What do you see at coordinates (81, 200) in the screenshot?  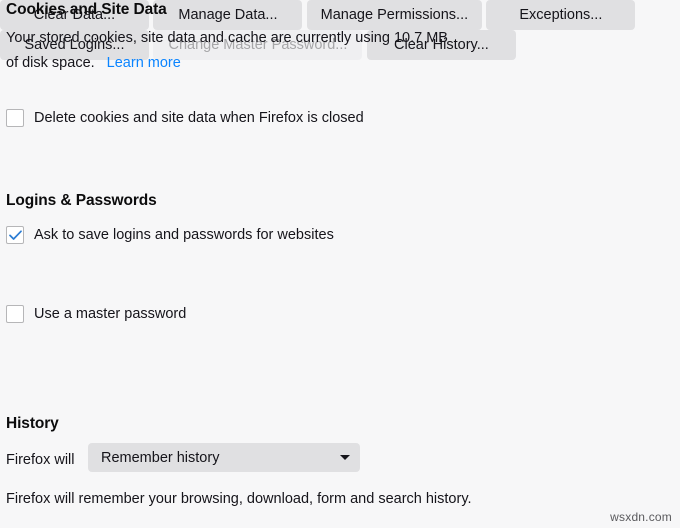 I see `section-title-logins: Logins & Passwords` at bounding box center [81, 200].